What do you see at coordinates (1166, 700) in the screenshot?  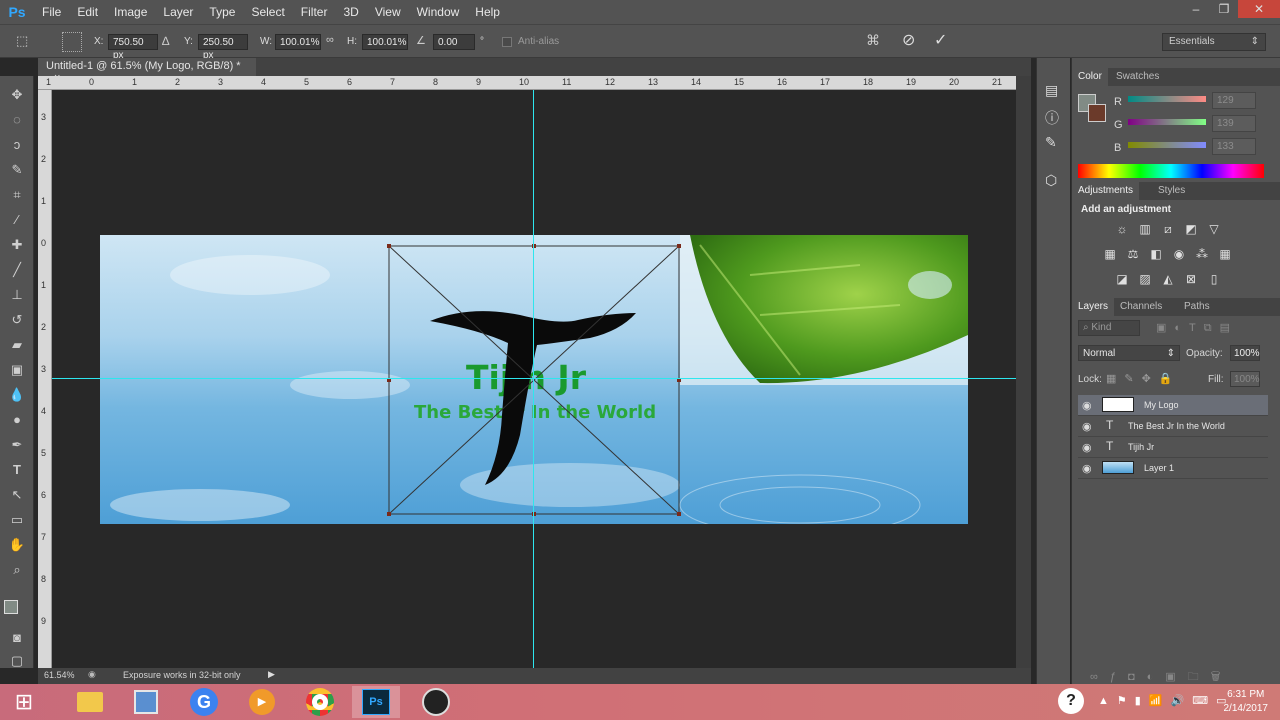 I see `system-tray-icons: ▲⚑▮📶🔊⌨▭` at bounding box center [1166, 700].